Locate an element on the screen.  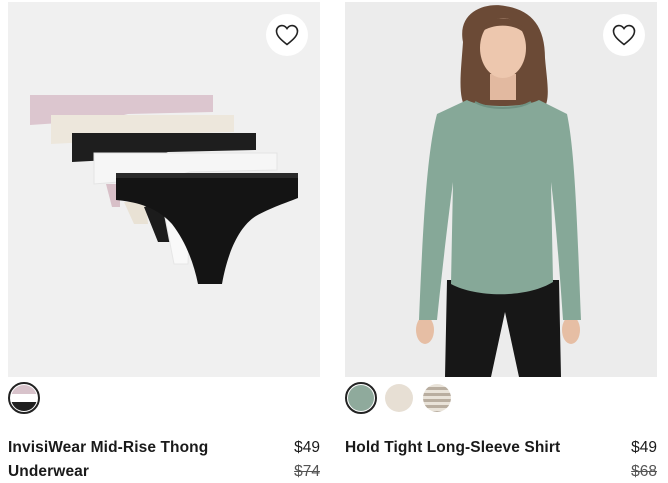
product-title: Hold Tight Long-Sleeve Shirt is located at coordinates (462, 448).